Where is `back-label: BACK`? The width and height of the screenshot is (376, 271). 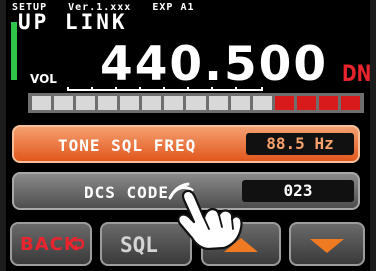
back-label: BACK is located at coordinates (49, 244).